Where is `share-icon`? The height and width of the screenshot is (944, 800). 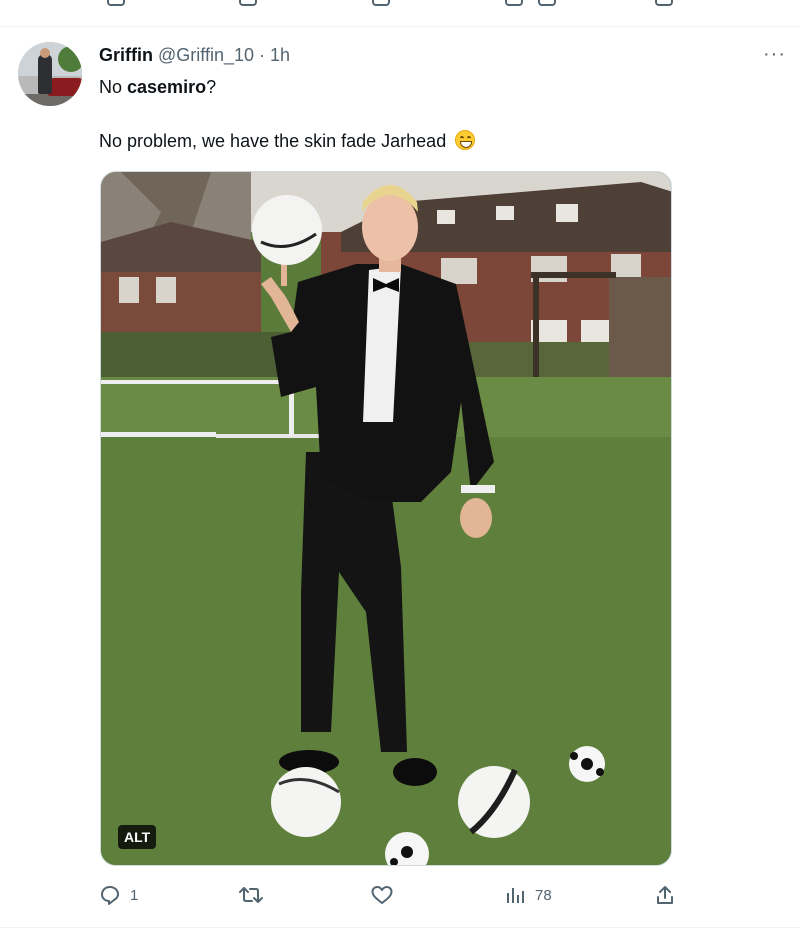 share-icon is located at coordinates (665, 895).